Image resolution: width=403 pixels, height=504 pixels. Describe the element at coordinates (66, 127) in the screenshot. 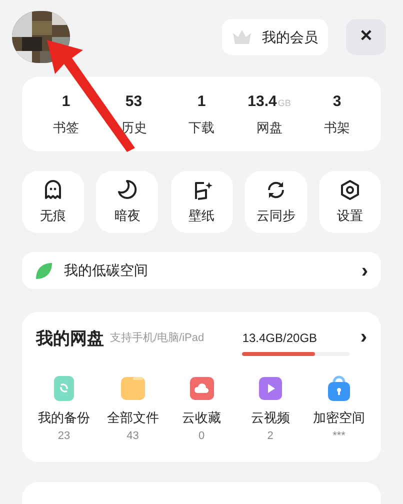

I see `stat-label: 书签` at that location.